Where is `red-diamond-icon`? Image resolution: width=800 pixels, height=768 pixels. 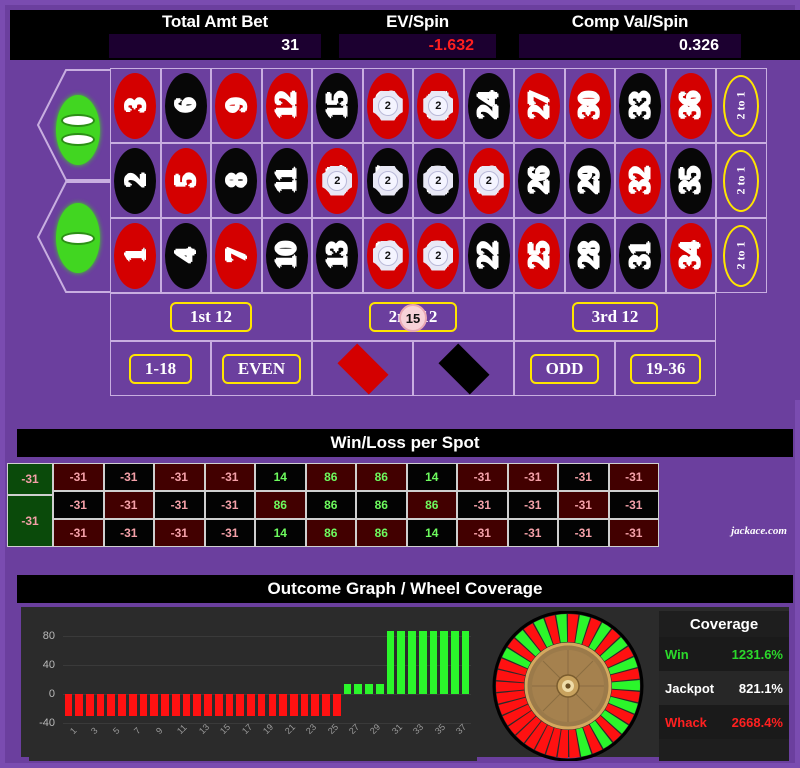 red-diamond-icon is located at coordinates (362, 368).